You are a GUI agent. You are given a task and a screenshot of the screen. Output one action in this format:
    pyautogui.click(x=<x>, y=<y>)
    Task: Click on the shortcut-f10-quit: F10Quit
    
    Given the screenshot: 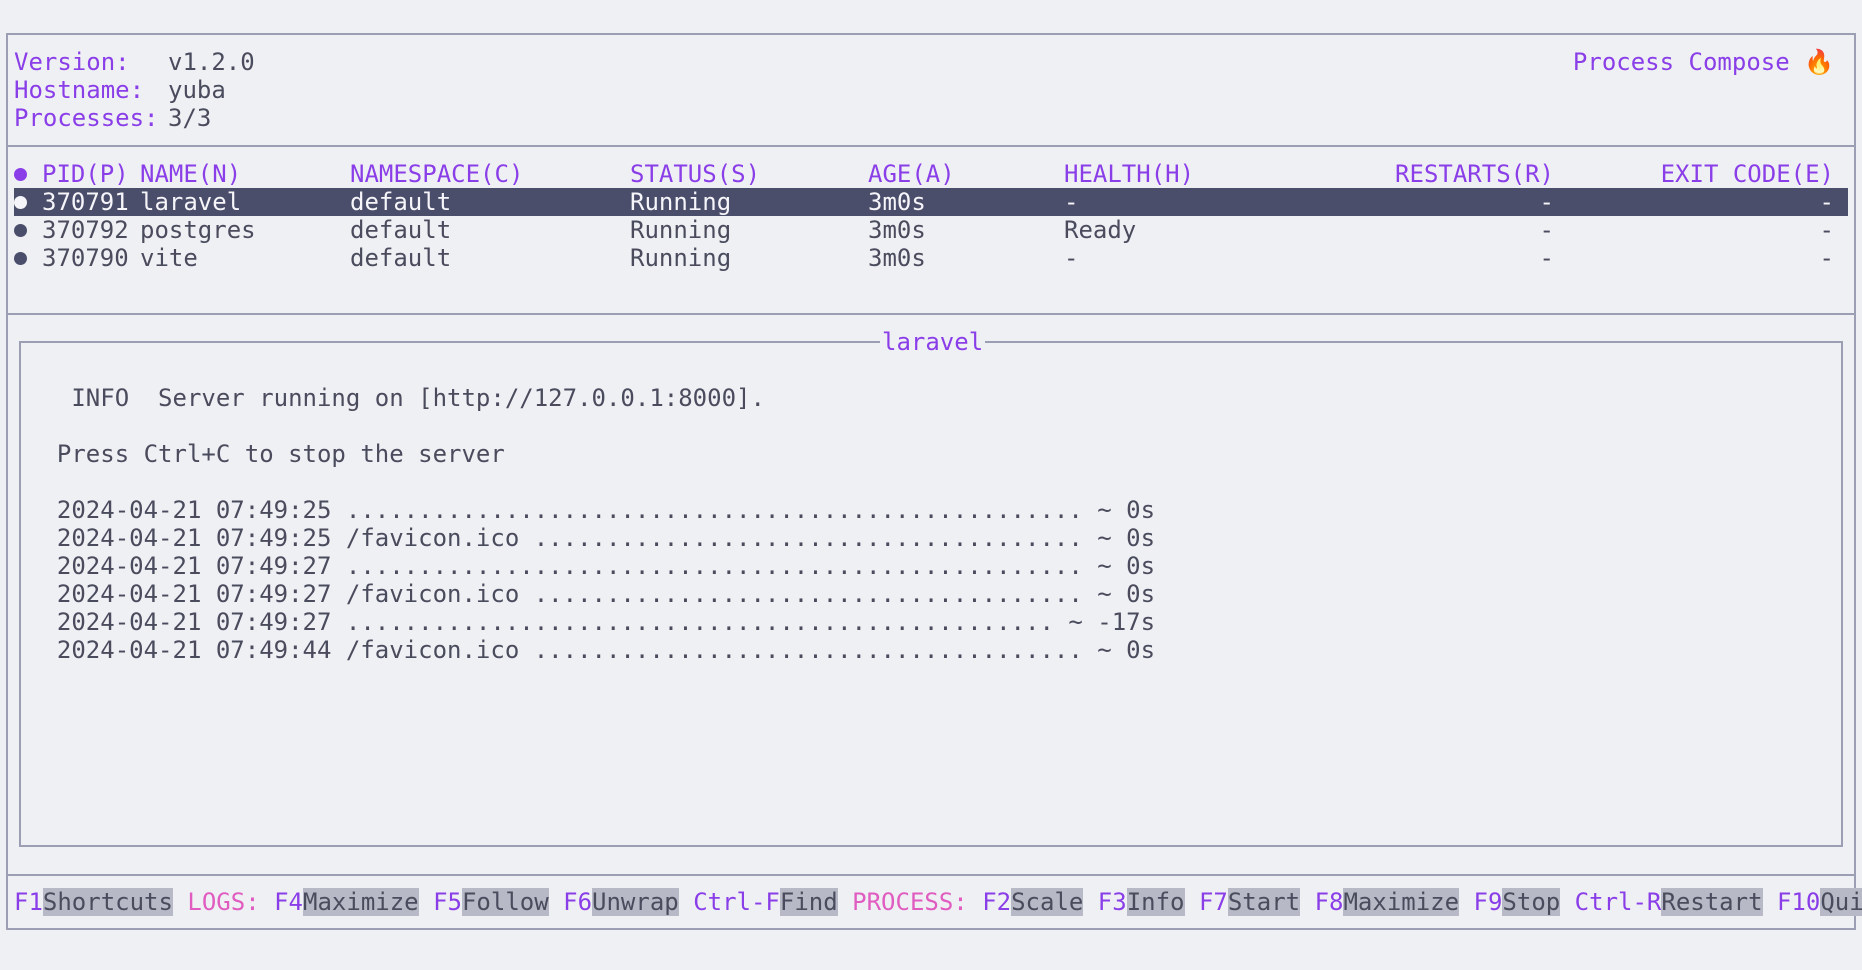 What is the action you would take?
    pyautogui.click(x=1819, y=902)
    